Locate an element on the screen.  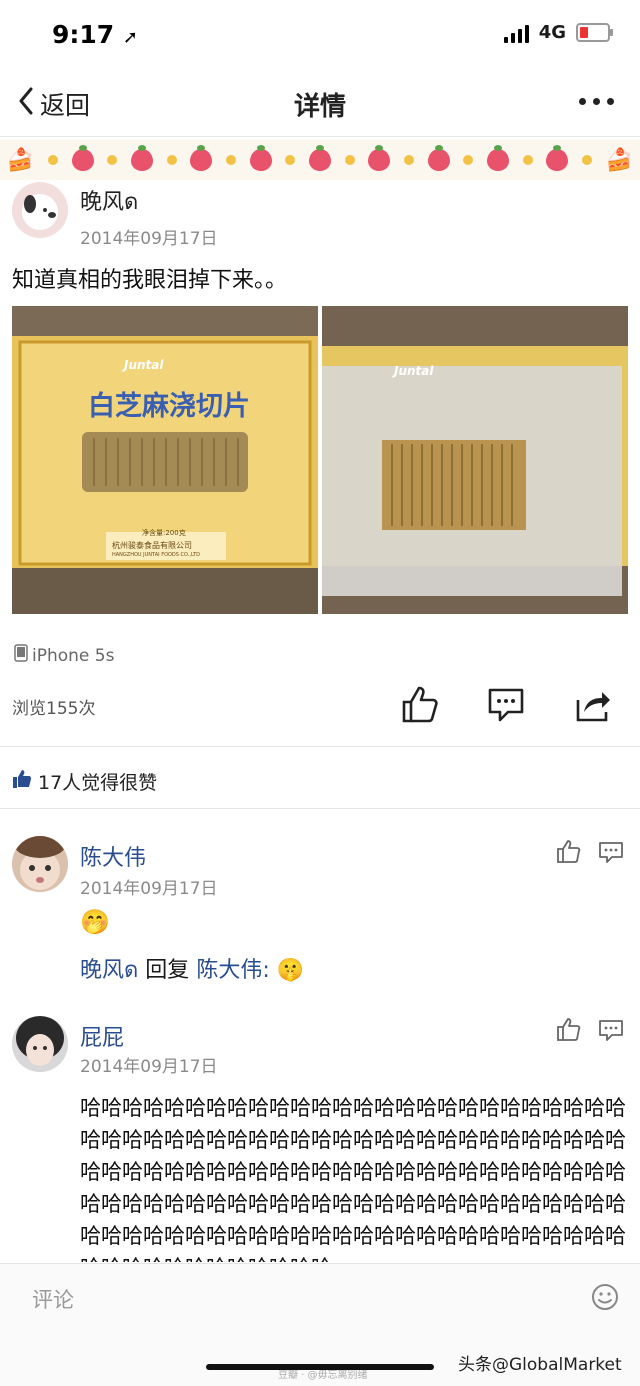
post-text: 知道真相的我眼泪掉下来。。 is located at coordinates (150, 280).